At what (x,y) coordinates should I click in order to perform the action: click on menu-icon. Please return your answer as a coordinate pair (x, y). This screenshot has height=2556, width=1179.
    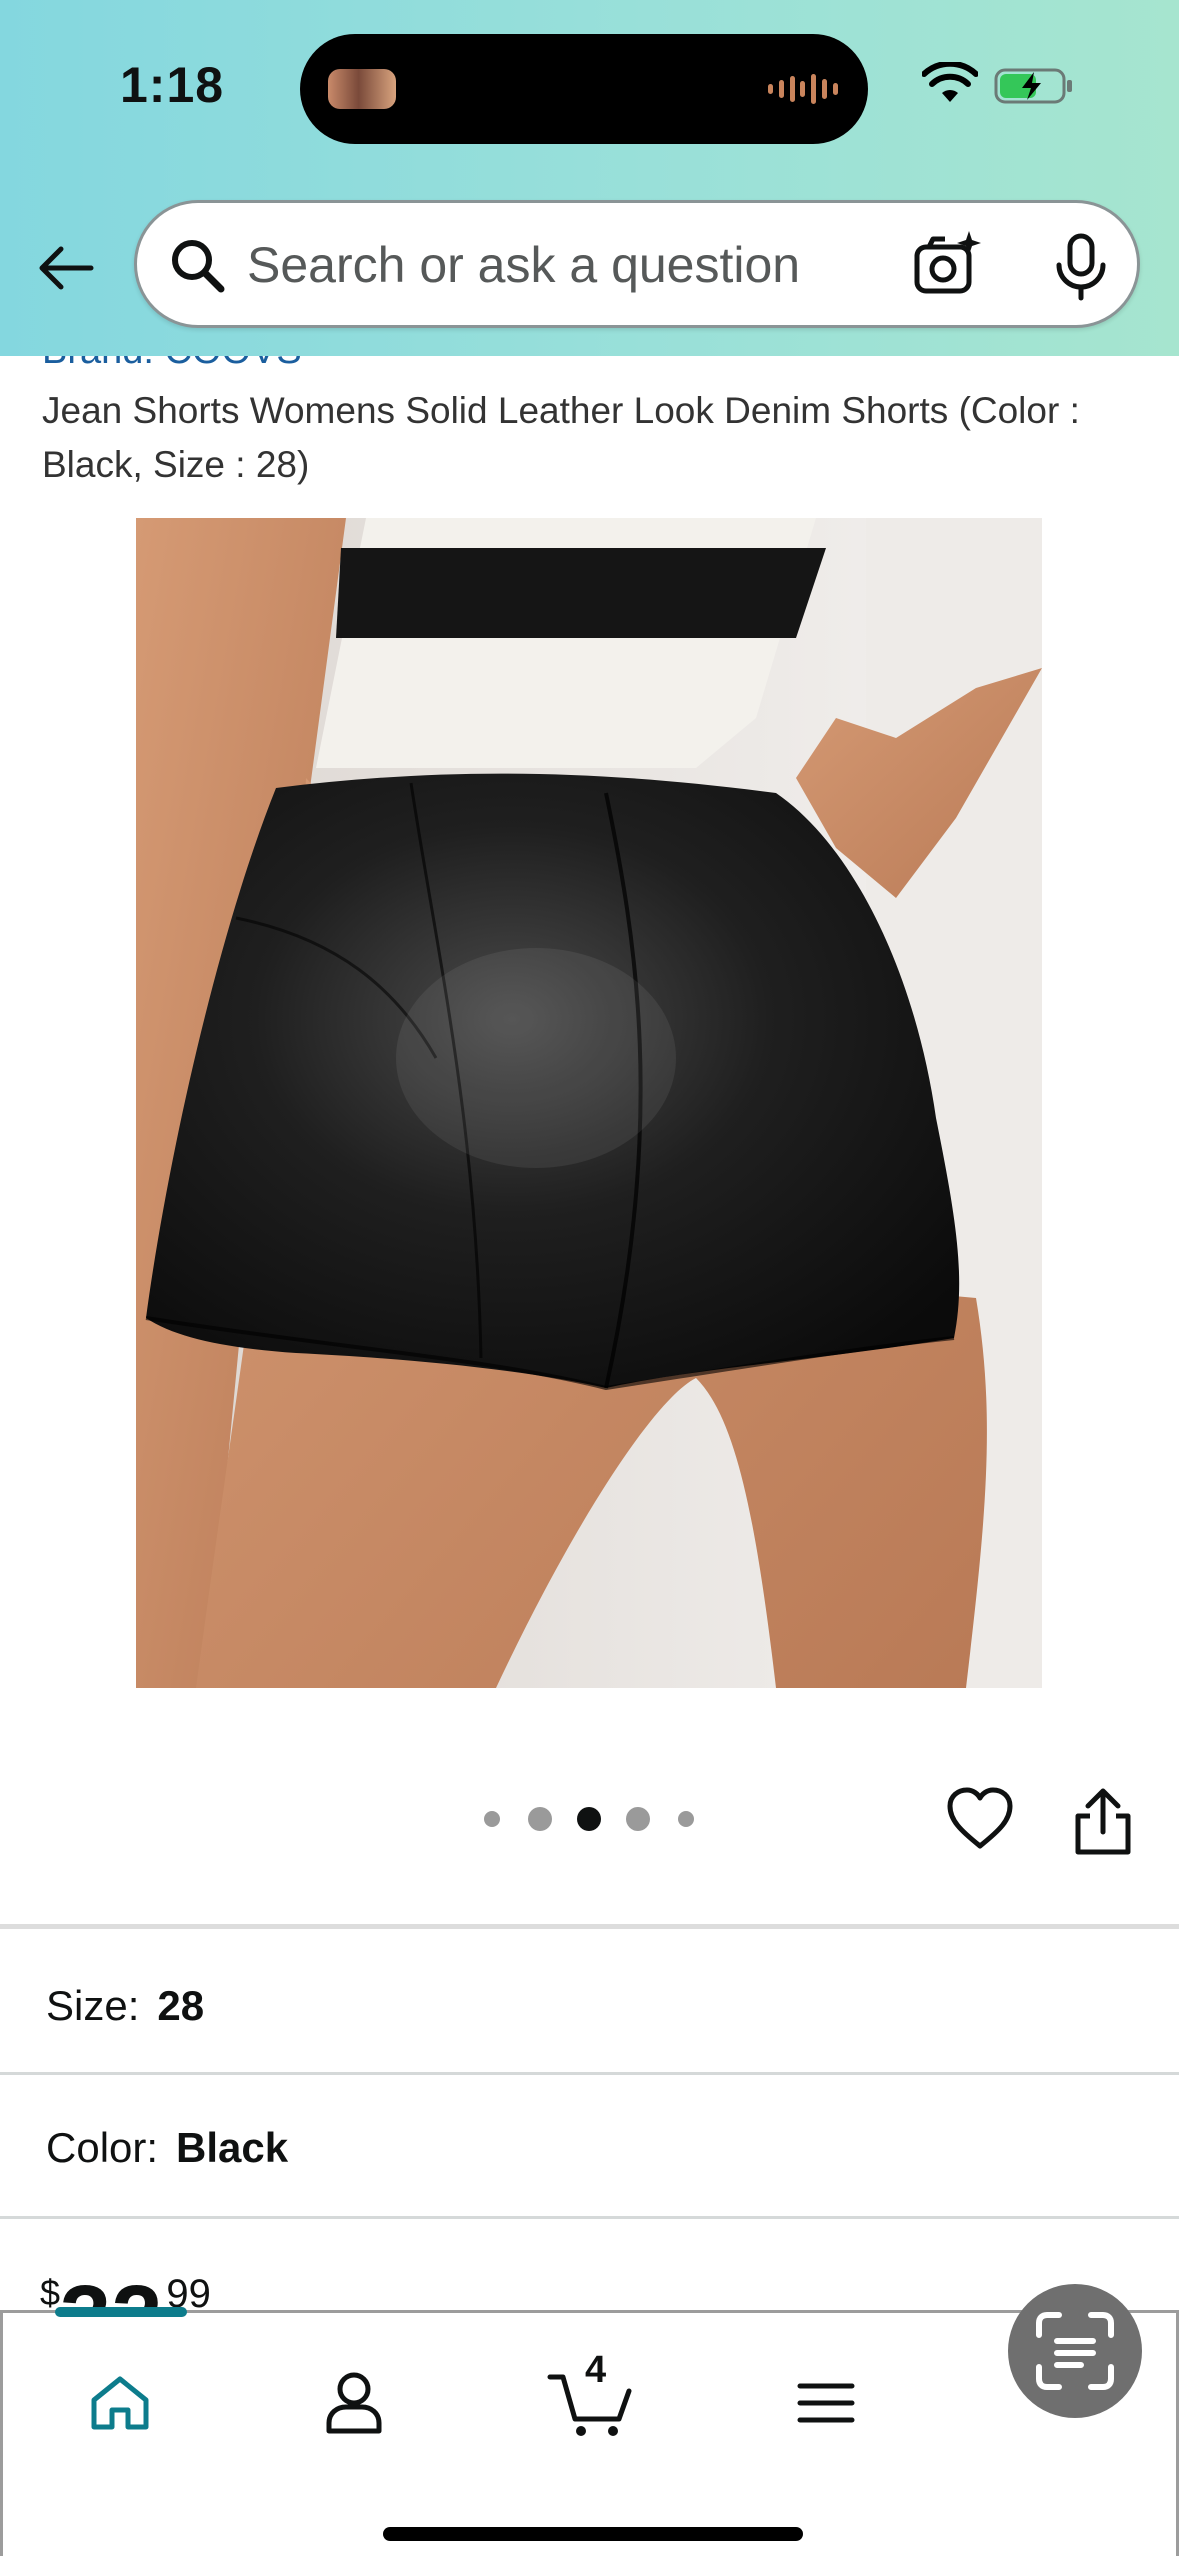
    Looking at the image, I should click on (826, 2403).